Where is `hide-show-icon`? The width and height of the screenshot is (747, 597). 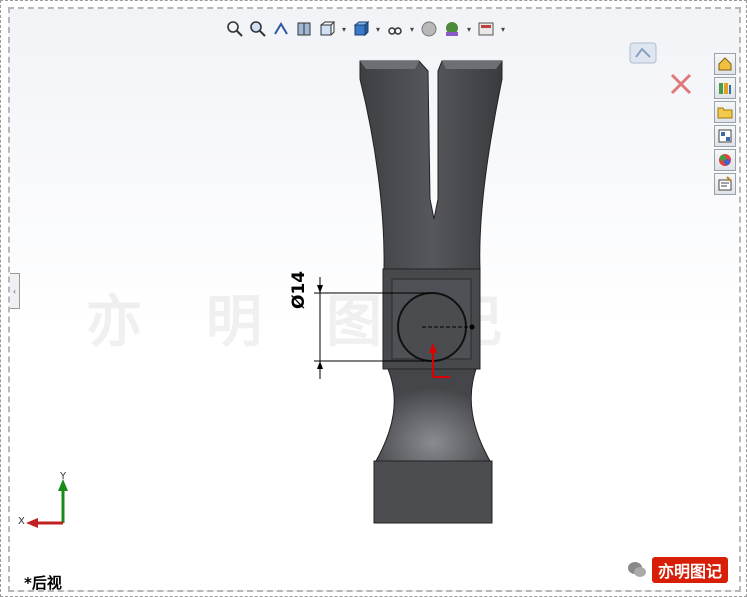 hide-show-icon is located at coordinates (395, 29).